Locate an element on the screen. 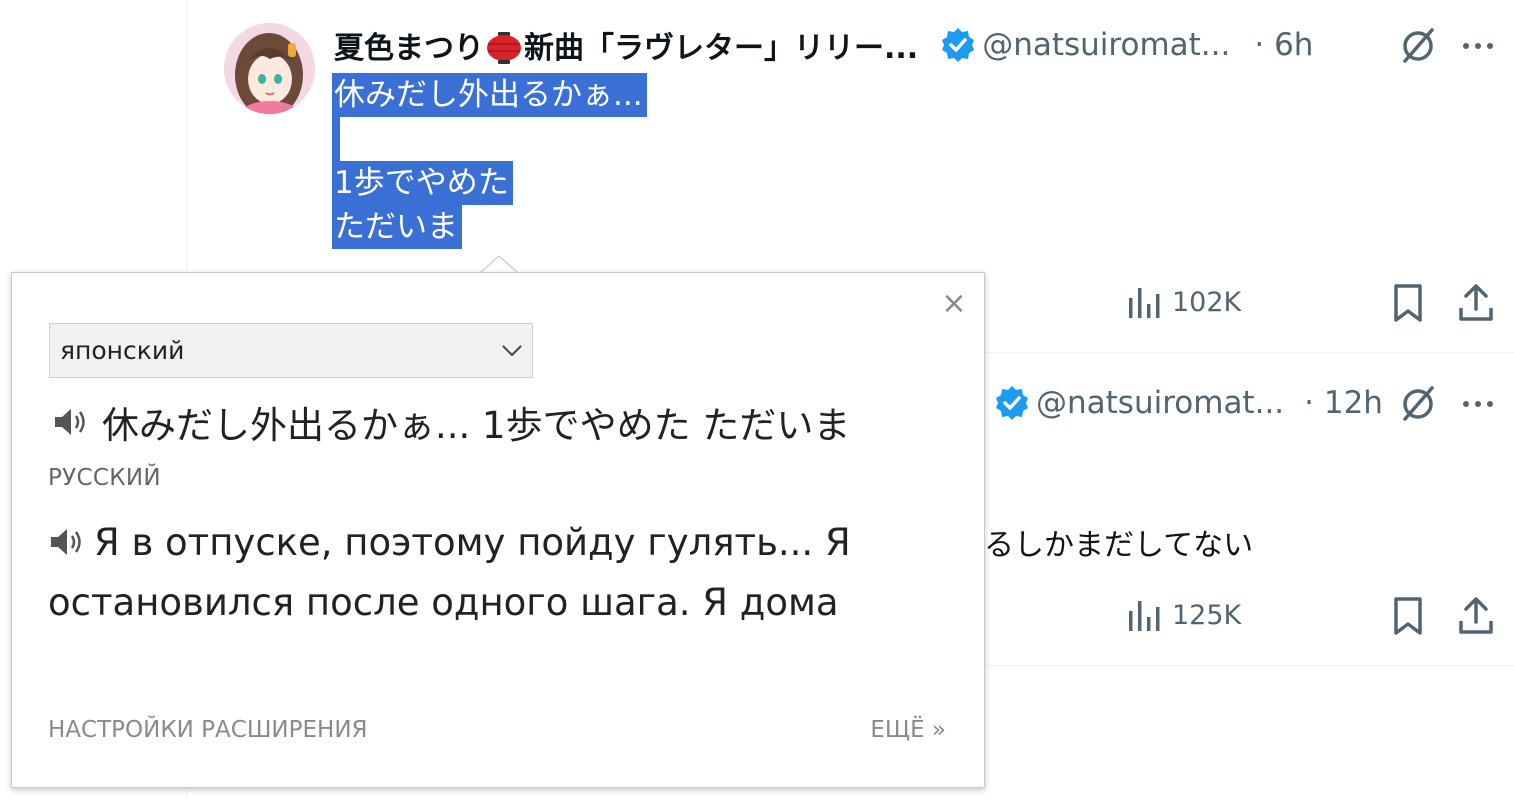  source-language-value: японский is located at coordinates (122, 350).